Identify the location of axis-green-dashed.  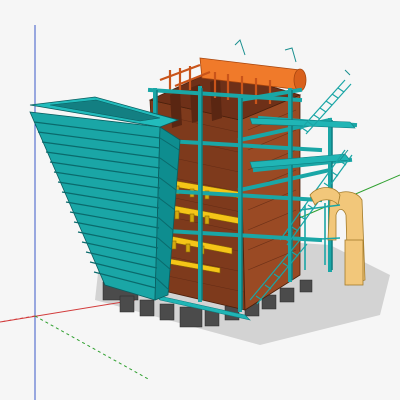
(92, 348).